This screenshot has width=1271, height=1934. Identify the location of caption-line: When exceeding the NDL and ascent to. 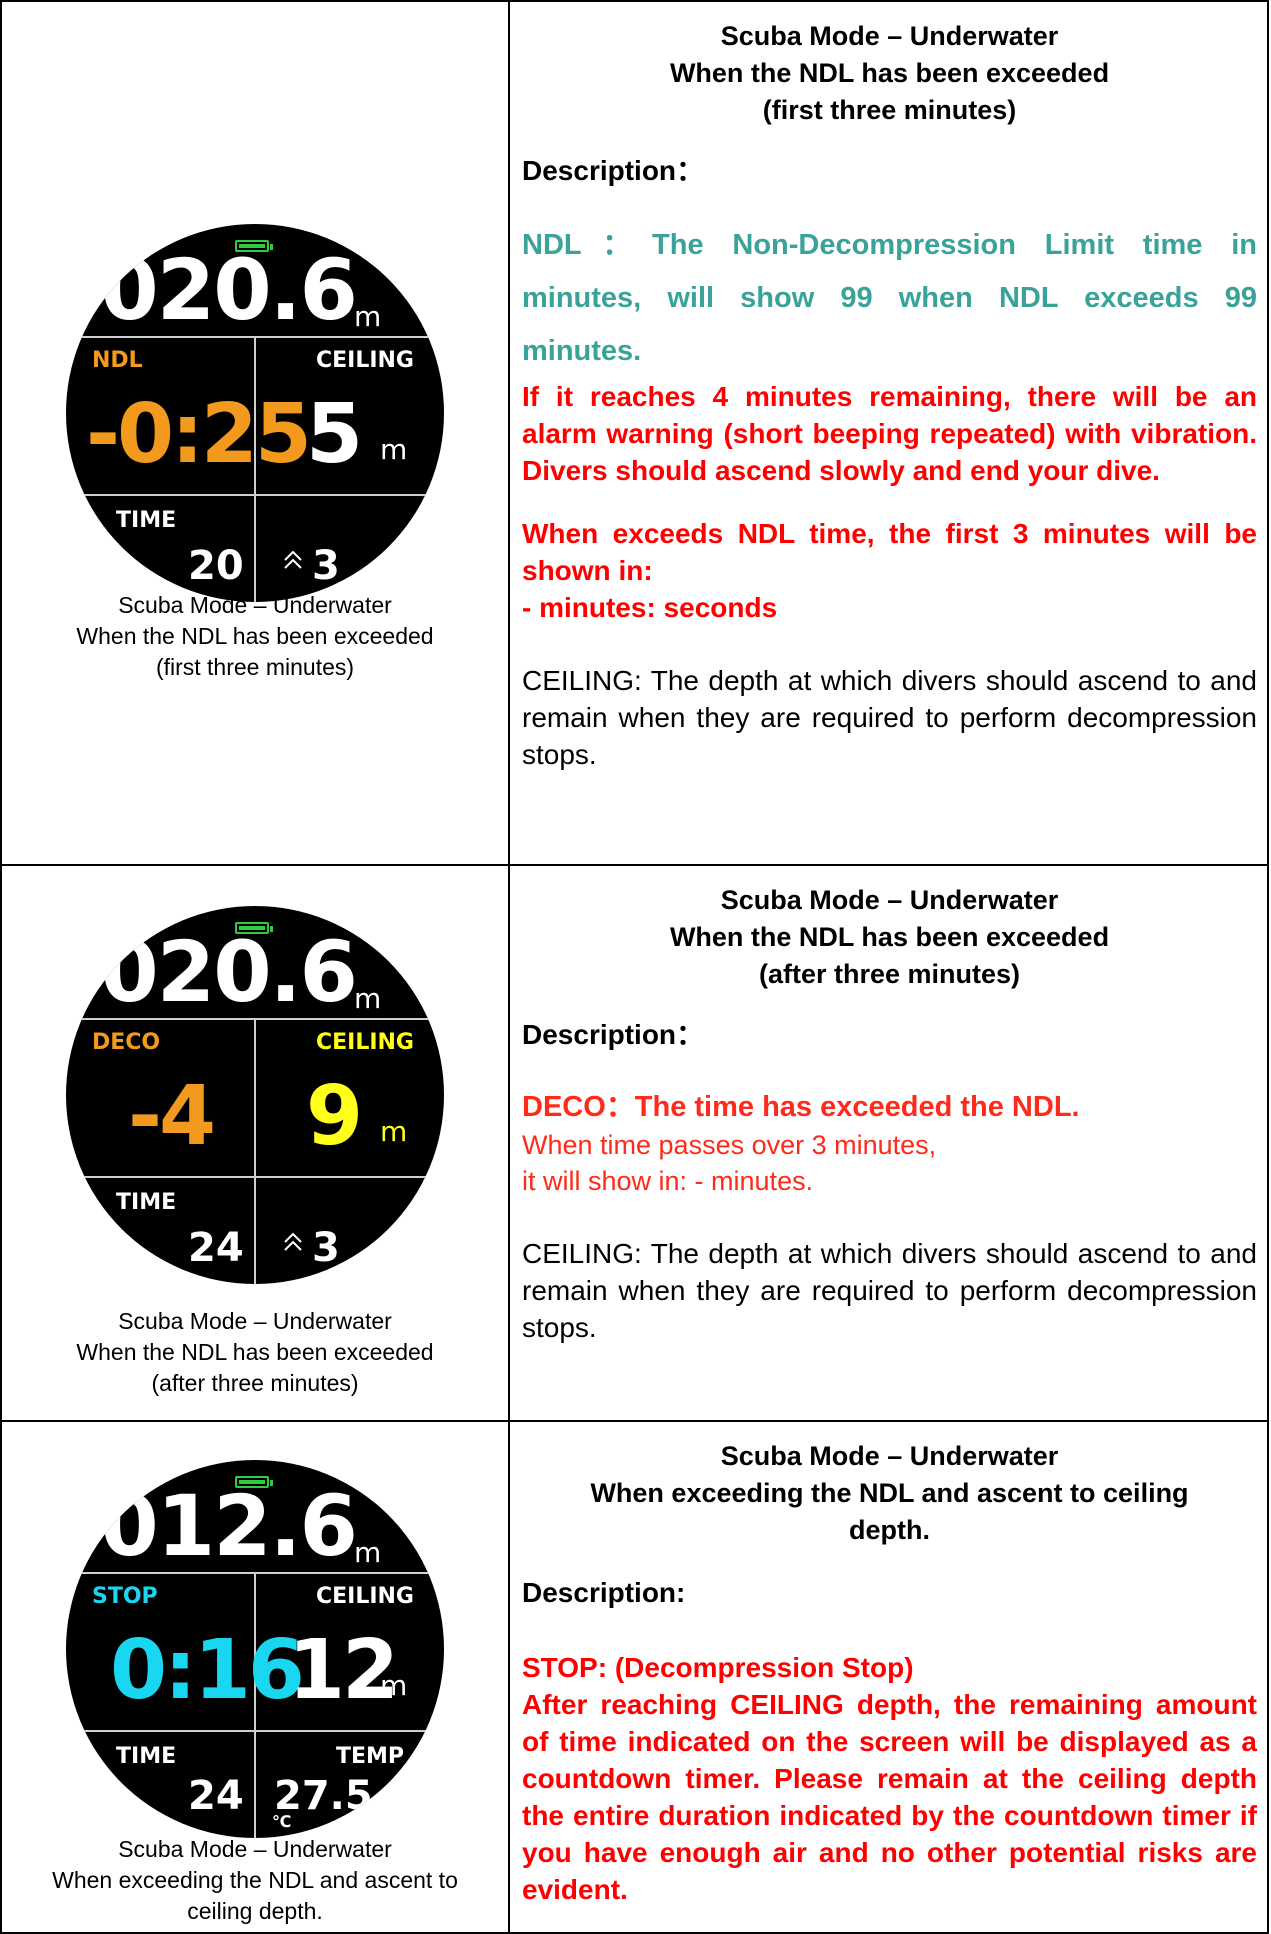
(255, 1880).